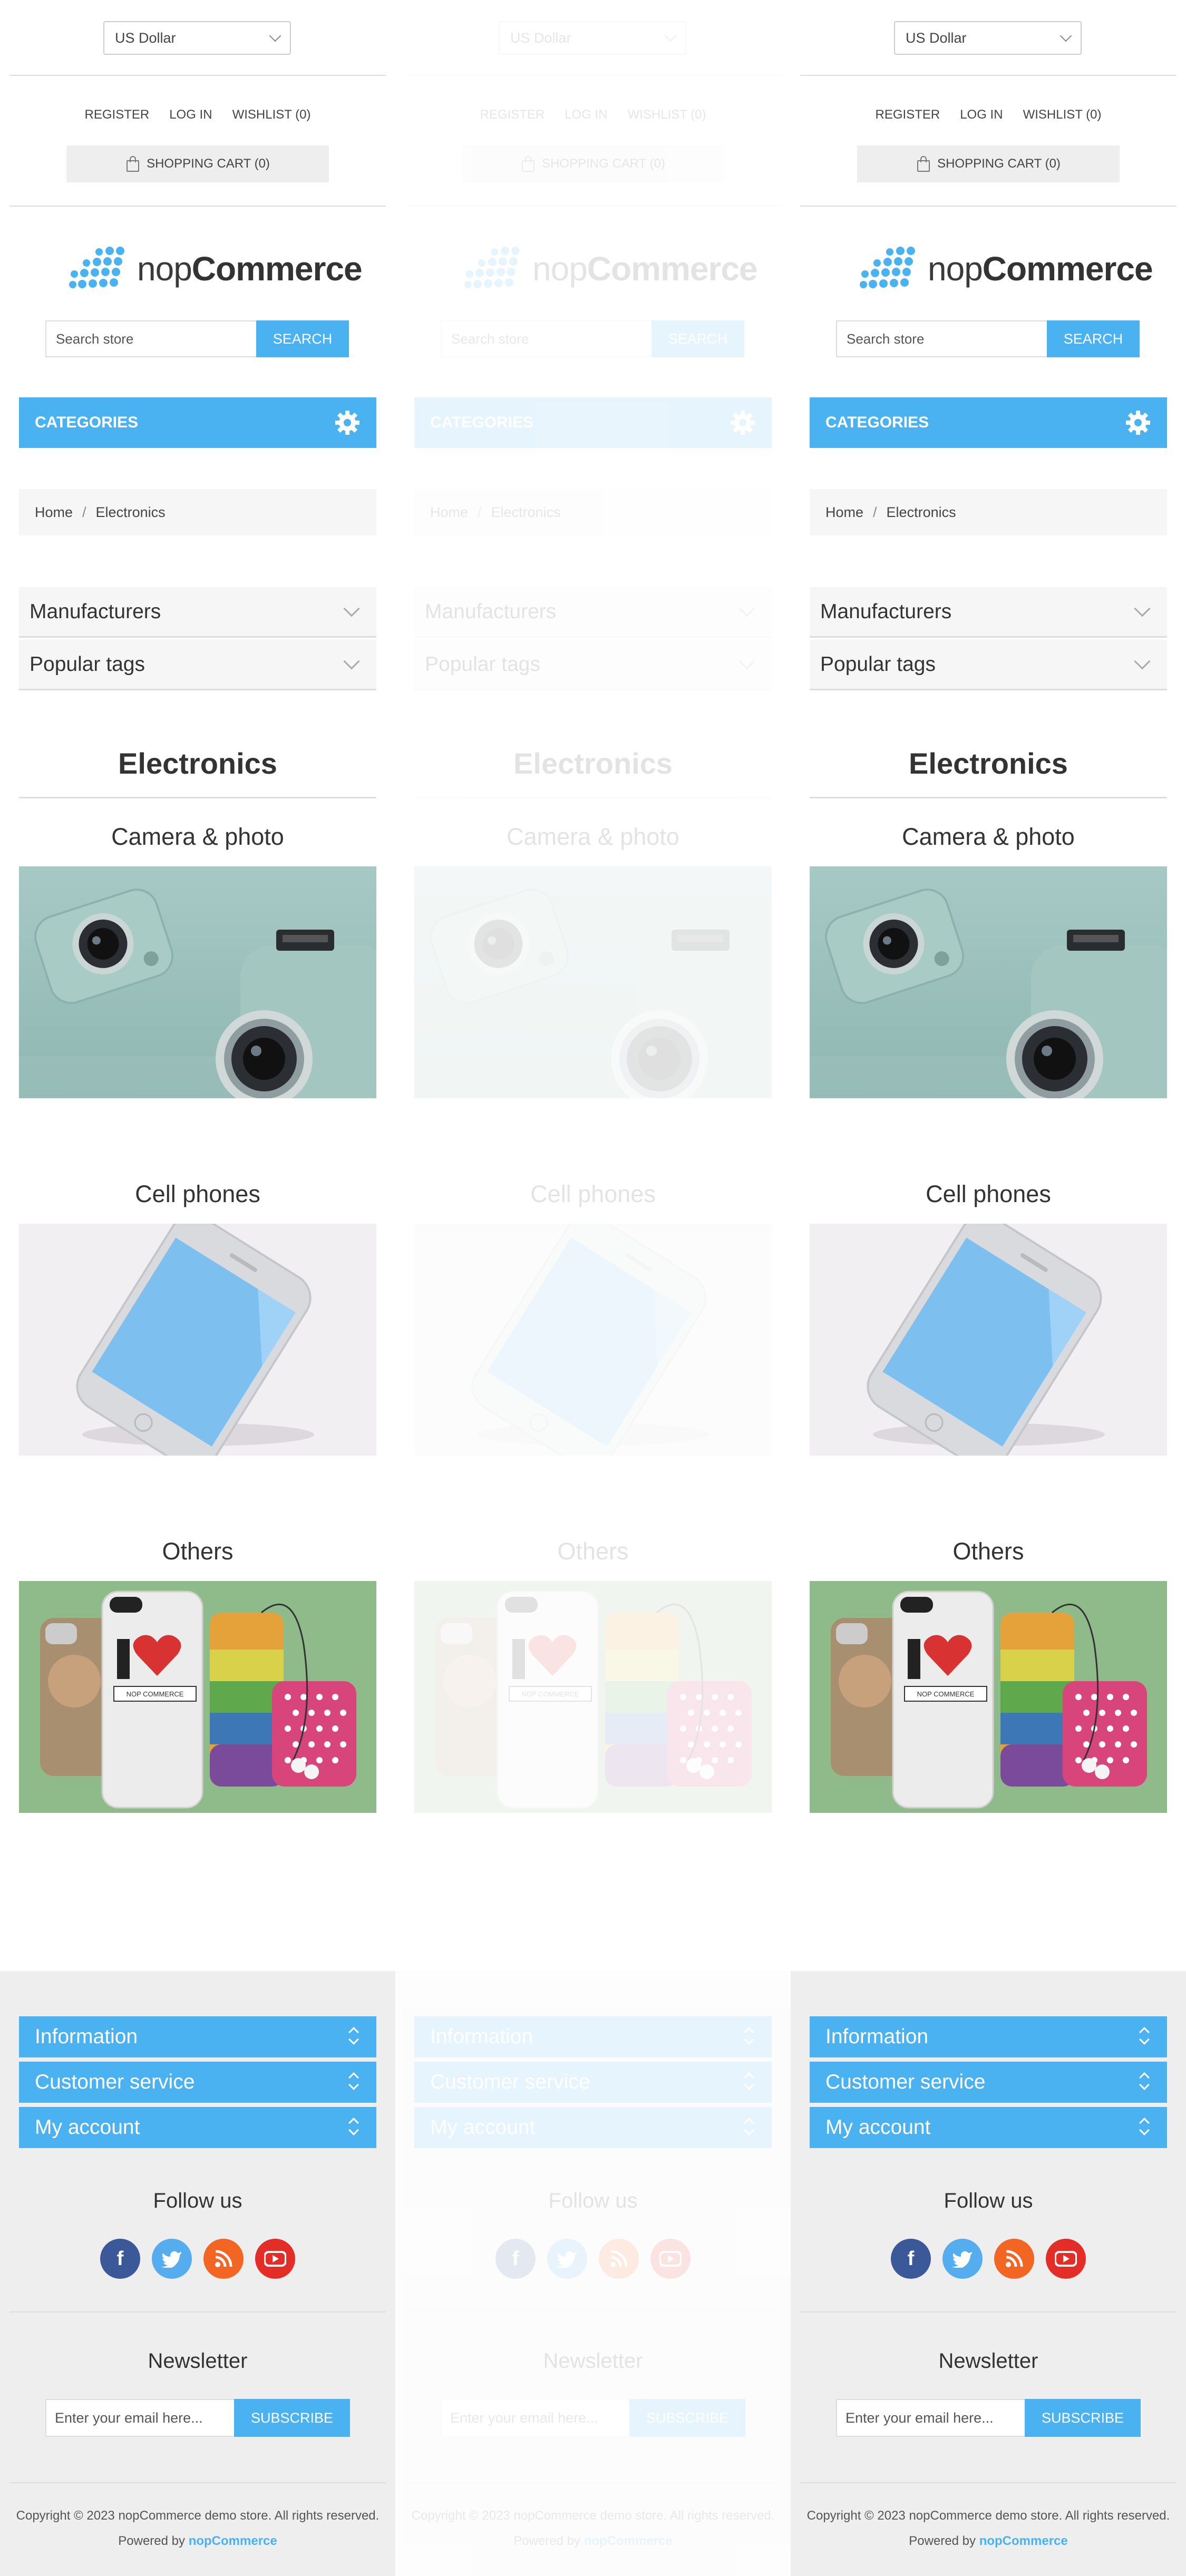 This screenshot has width=1186, height=2576. I want to click on expand-collapse-icon, so click(1145, 2127).